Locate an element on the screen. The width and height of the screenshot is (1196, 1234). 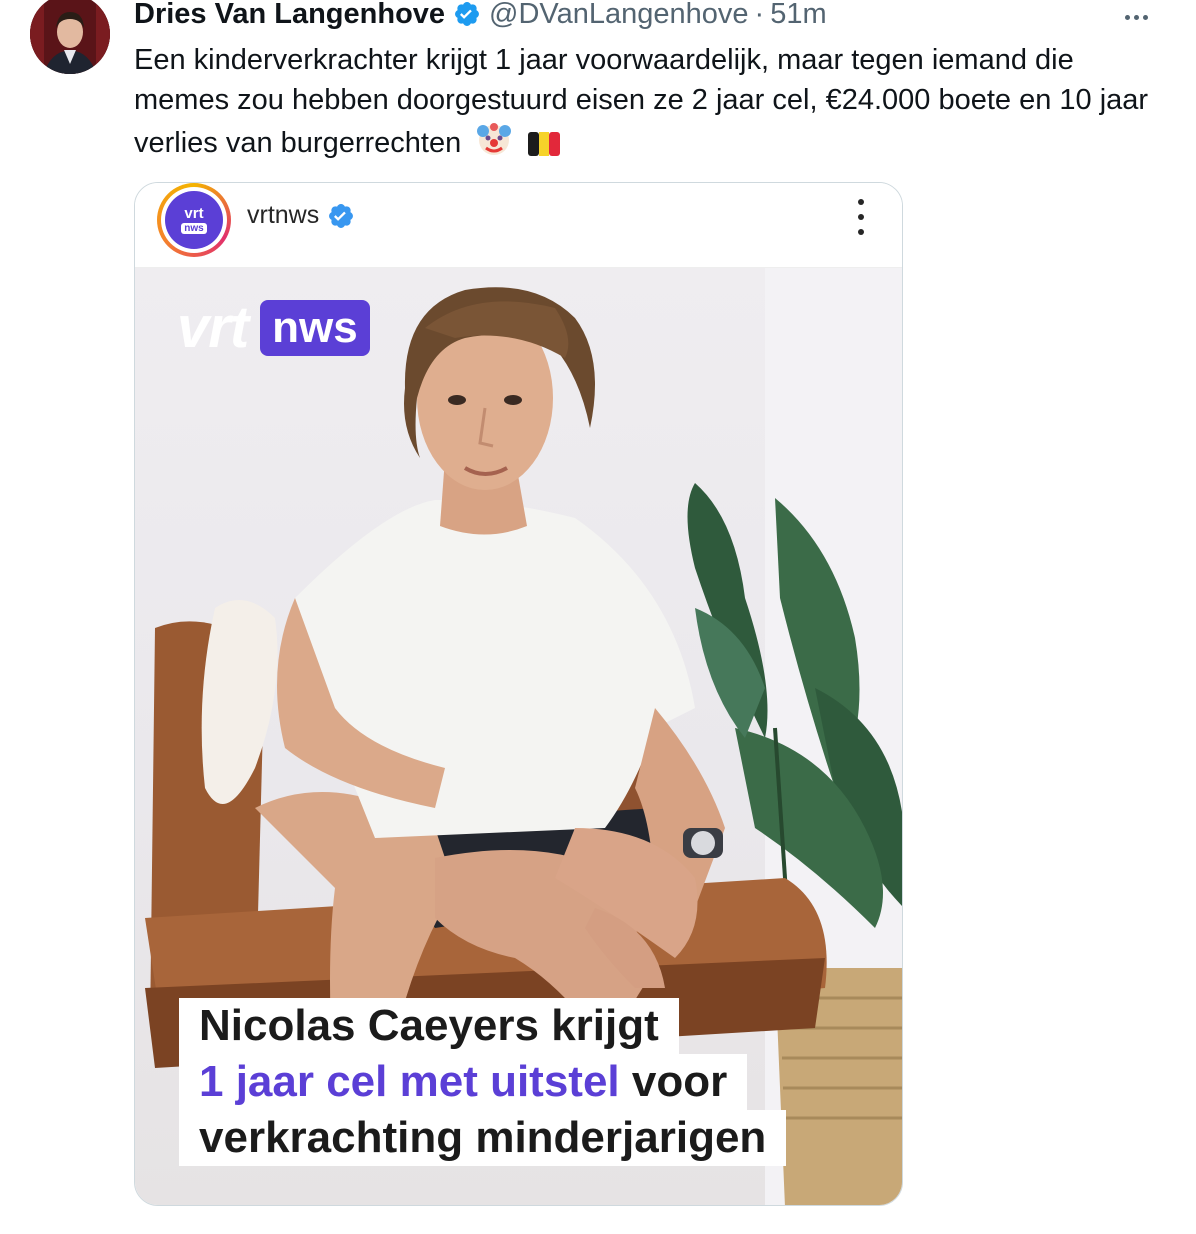
caption-line-1: Nicolas Caeyers krijgt is located at coordinates (429, 1026).